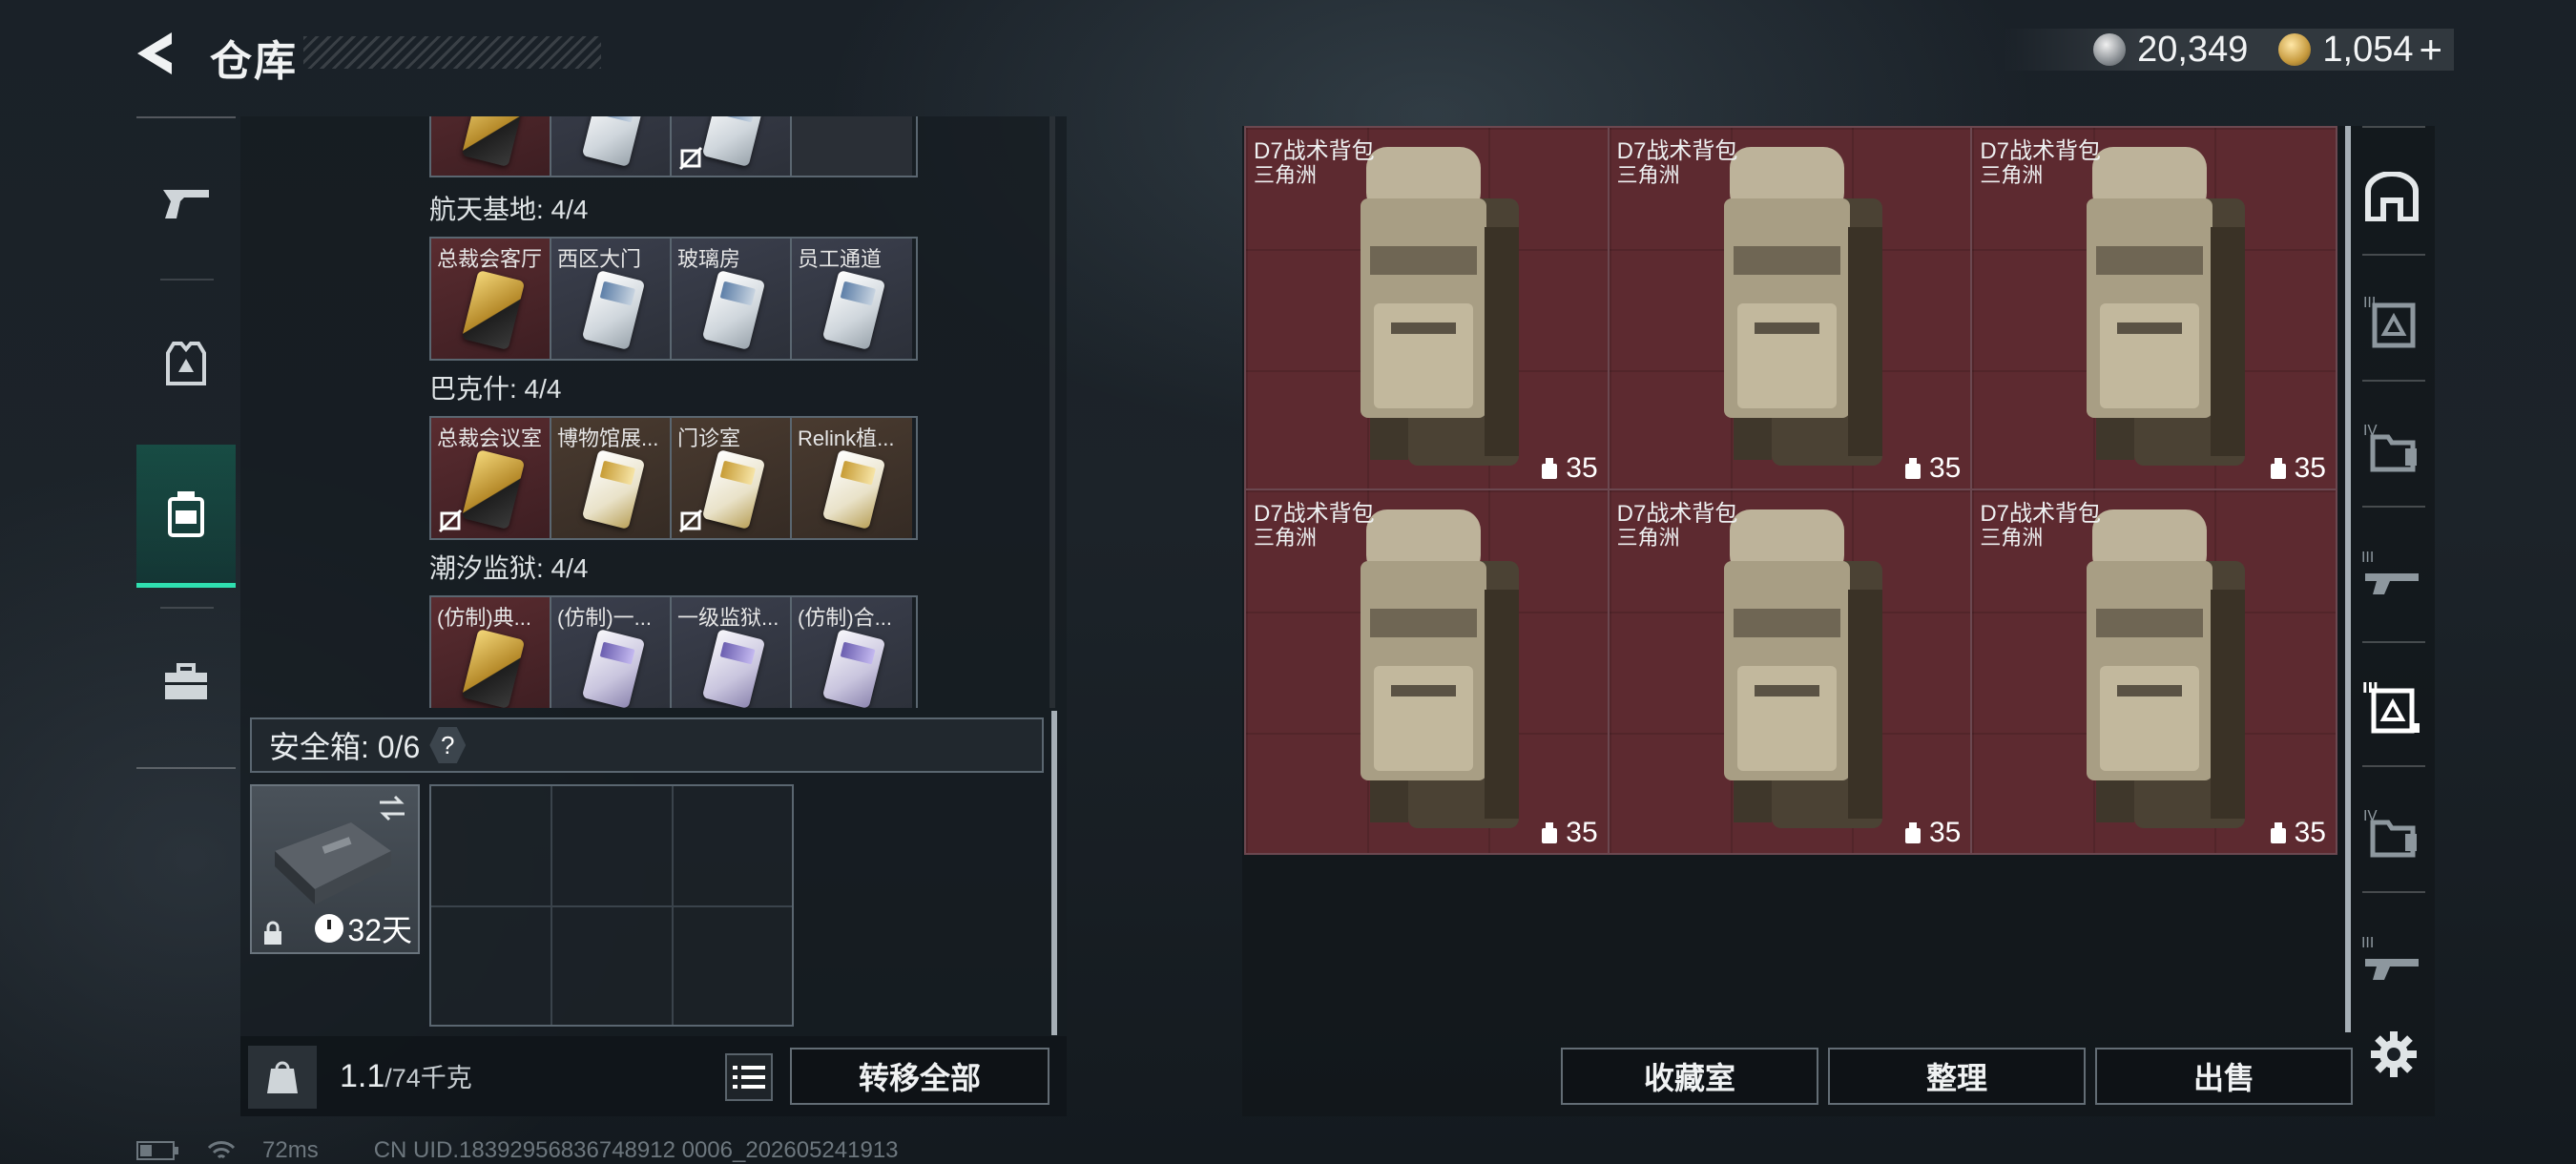  I want to click on key-card-label: 总裁会客厅, so click(490, 259).